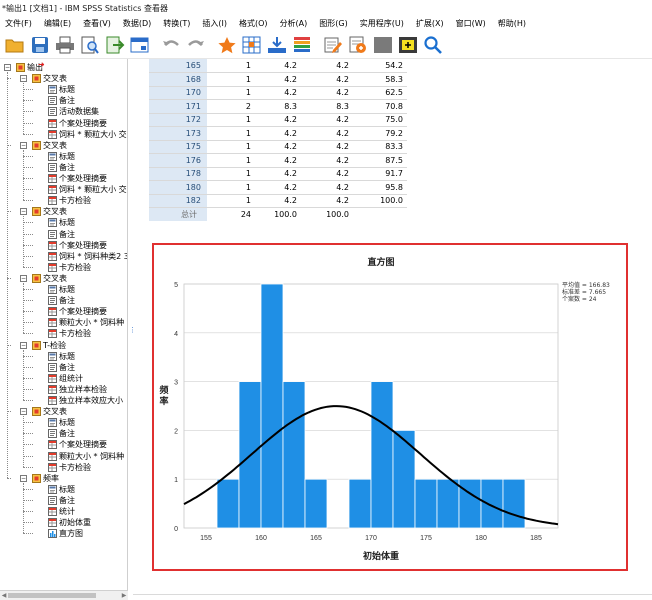 The height and width of the screenshot is (600, 652). Describe the element at coordinates (65, 378) in the screenshot. I see `outline-item-table: 组统计` at that location.